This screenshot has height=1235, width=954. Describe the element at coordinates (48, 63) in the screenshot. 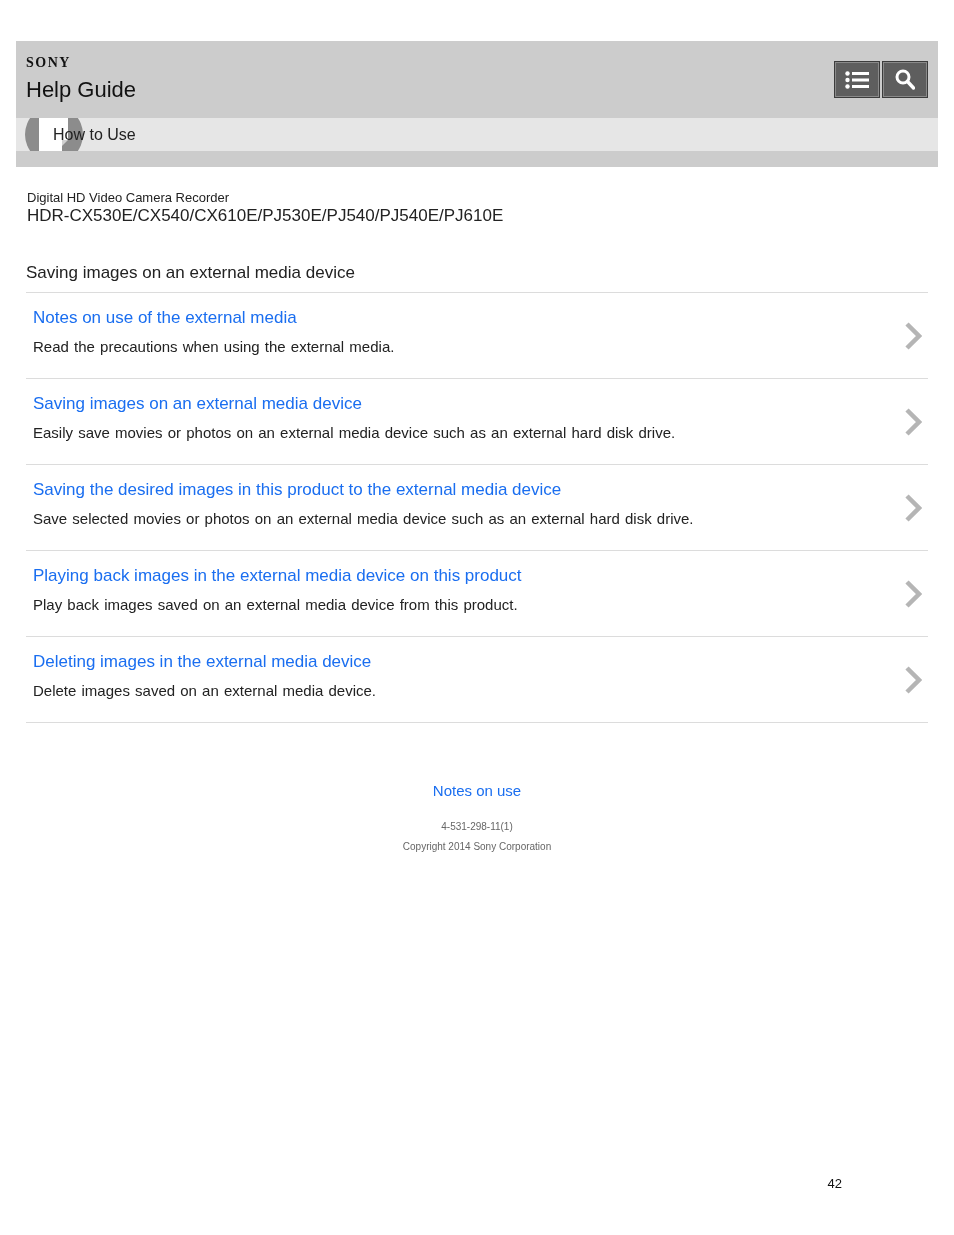

I see `brand-logo: SONY` at that location.